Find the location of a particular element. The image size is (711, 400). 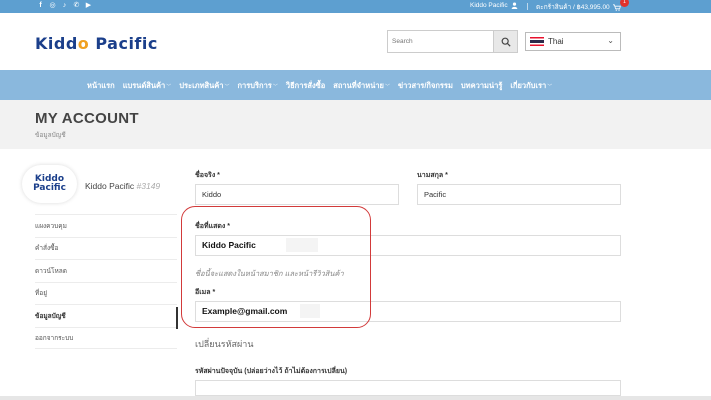

profile-name: Kiddo Pacific #3149 is located at coordinates (122, 186).